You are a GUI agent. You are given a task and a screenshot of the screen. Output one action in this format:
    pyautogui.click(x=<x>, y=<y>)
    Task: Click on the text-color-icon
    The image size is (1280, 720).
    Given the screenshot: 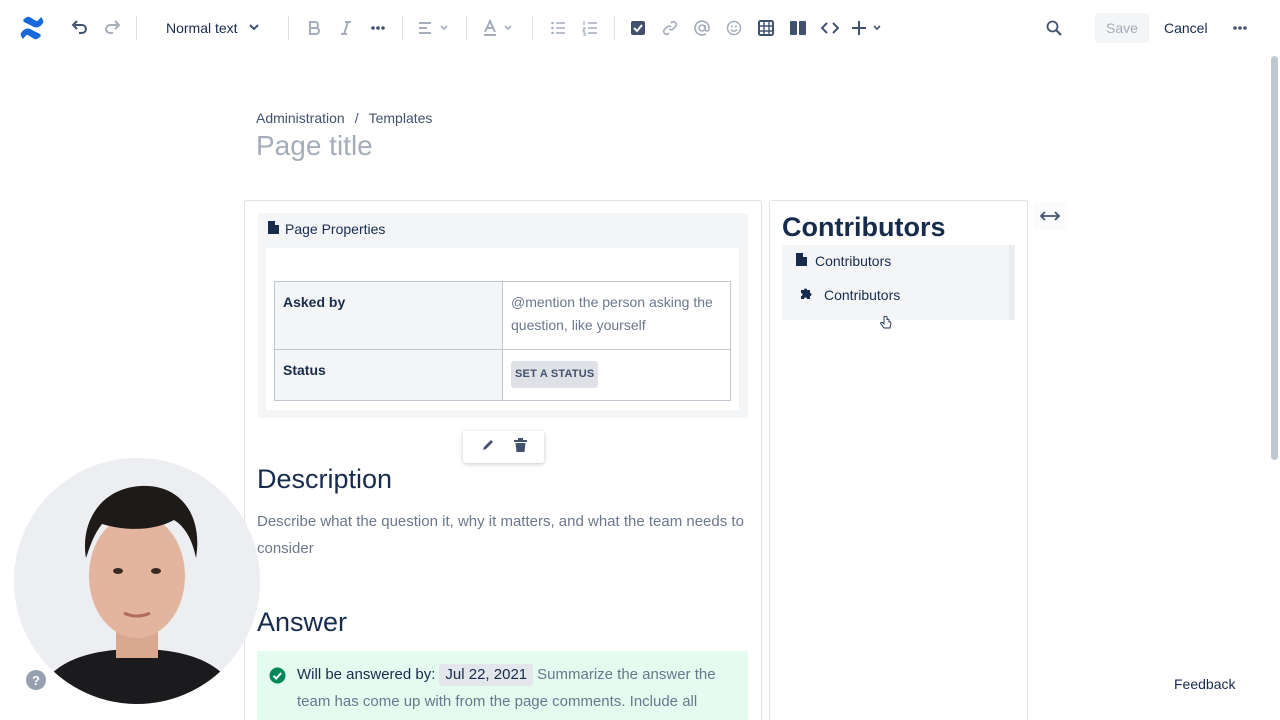 What is the action you would take?
    pyautogui.click(x=498, y=28)
    